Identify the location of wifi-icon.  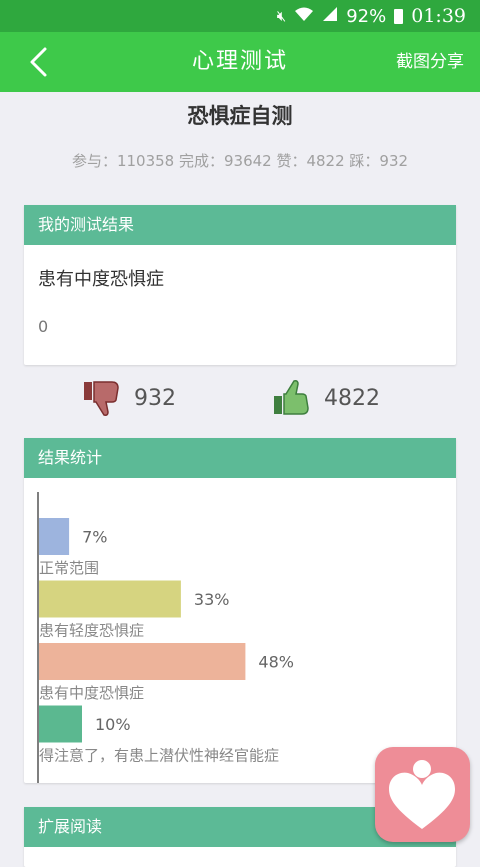
(304, 16).